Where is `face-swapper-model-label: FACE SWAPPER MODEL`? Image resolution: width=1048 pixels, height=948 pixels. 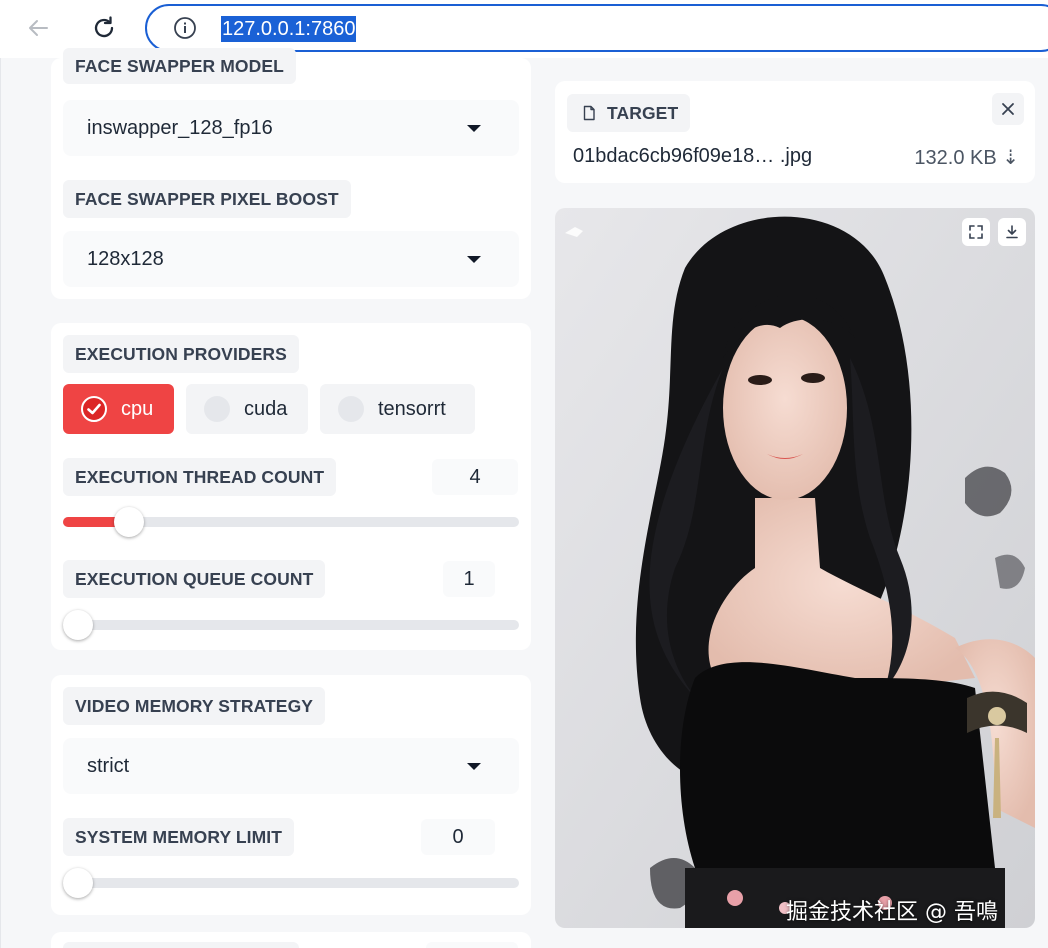 face-swapper-model-label: FACE SWAPPER MODEL is located at coordinates (179, 66).